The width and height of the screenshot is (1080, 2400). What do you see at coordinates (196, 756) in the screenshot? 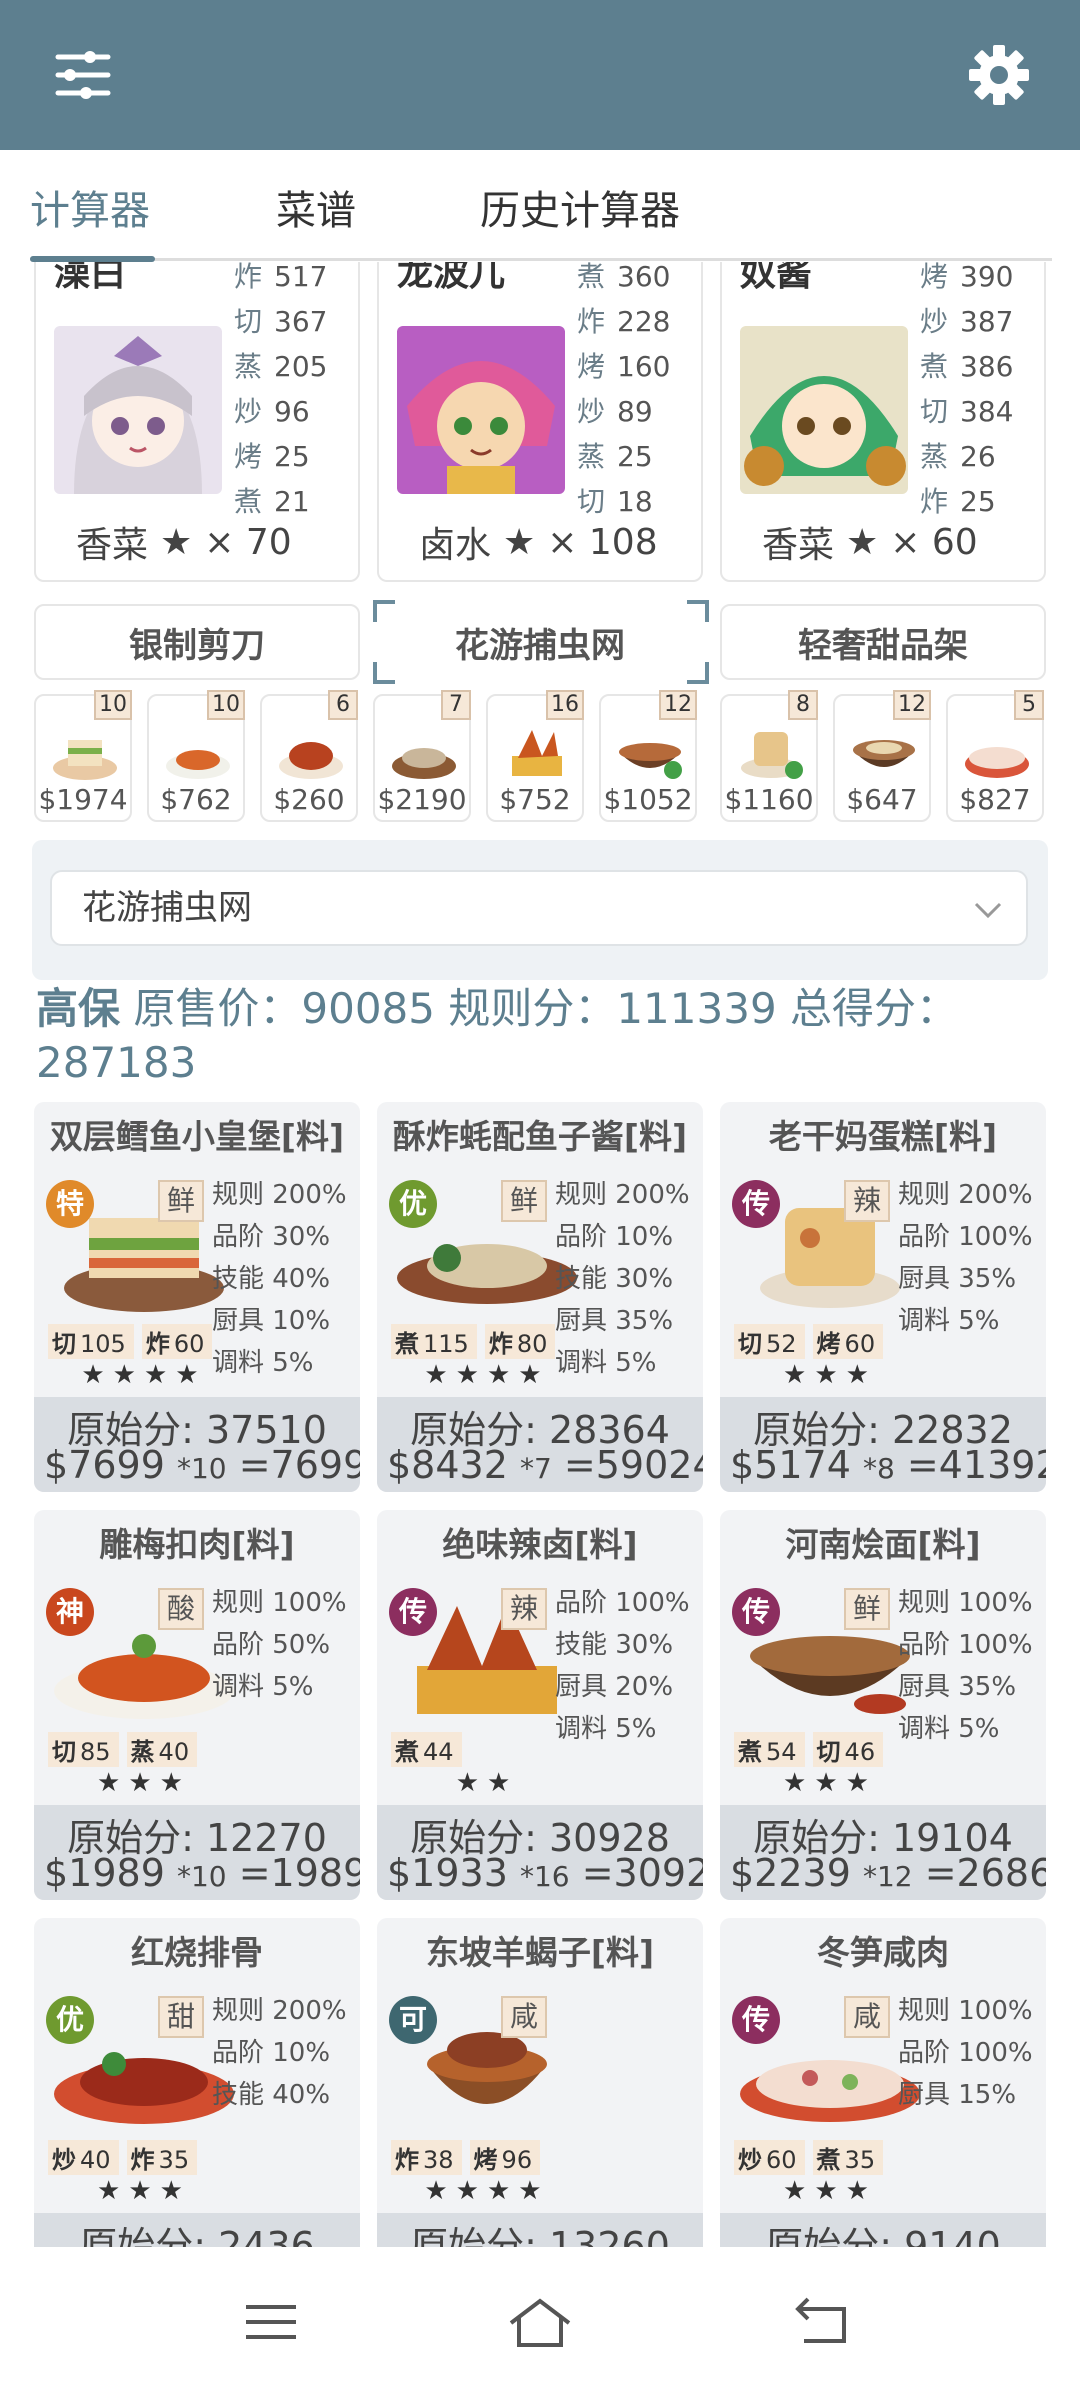
I see `dish-slot: 10 $762` at bounding box center [196, 756].